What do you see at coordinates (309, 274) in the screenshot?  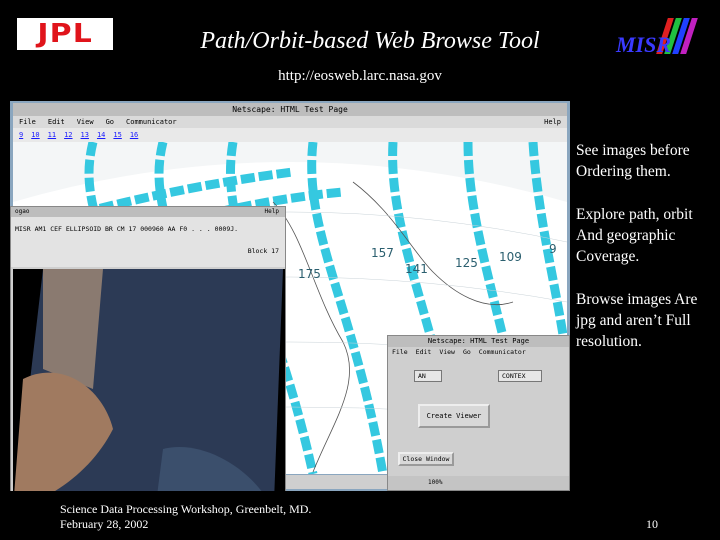 I see `orbit-label: 175` at bounding box center [309, 274].